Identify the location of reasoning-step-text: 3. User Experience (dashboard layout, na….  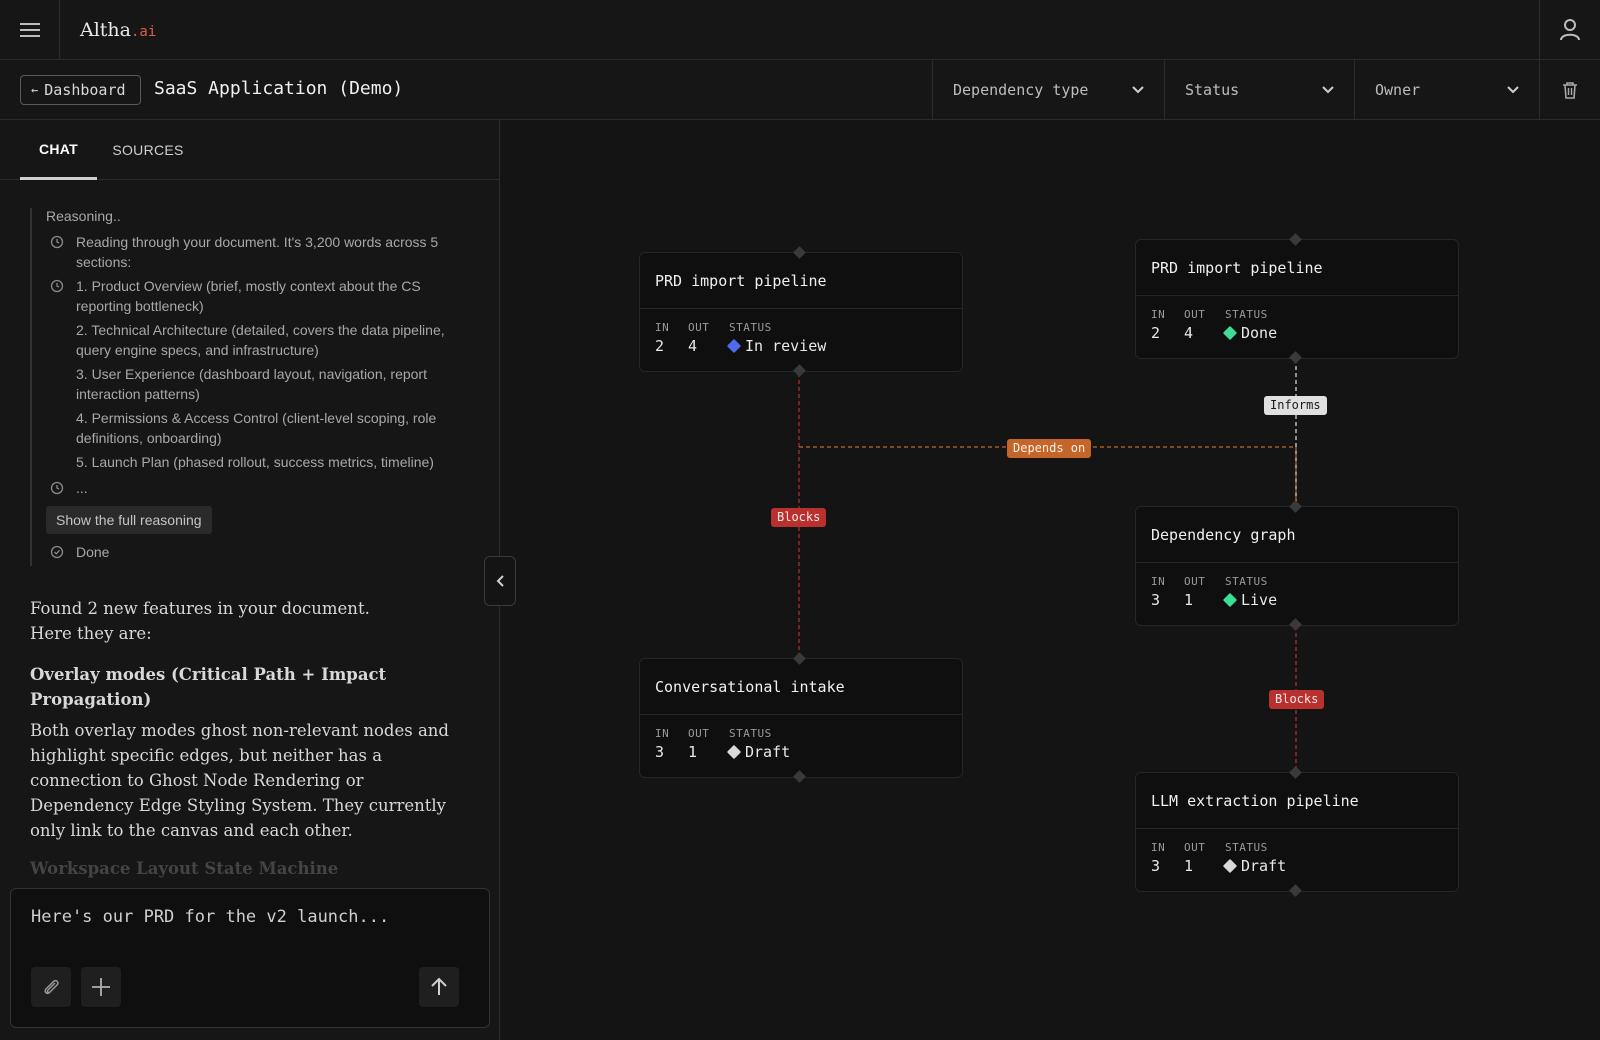
(251, 384).